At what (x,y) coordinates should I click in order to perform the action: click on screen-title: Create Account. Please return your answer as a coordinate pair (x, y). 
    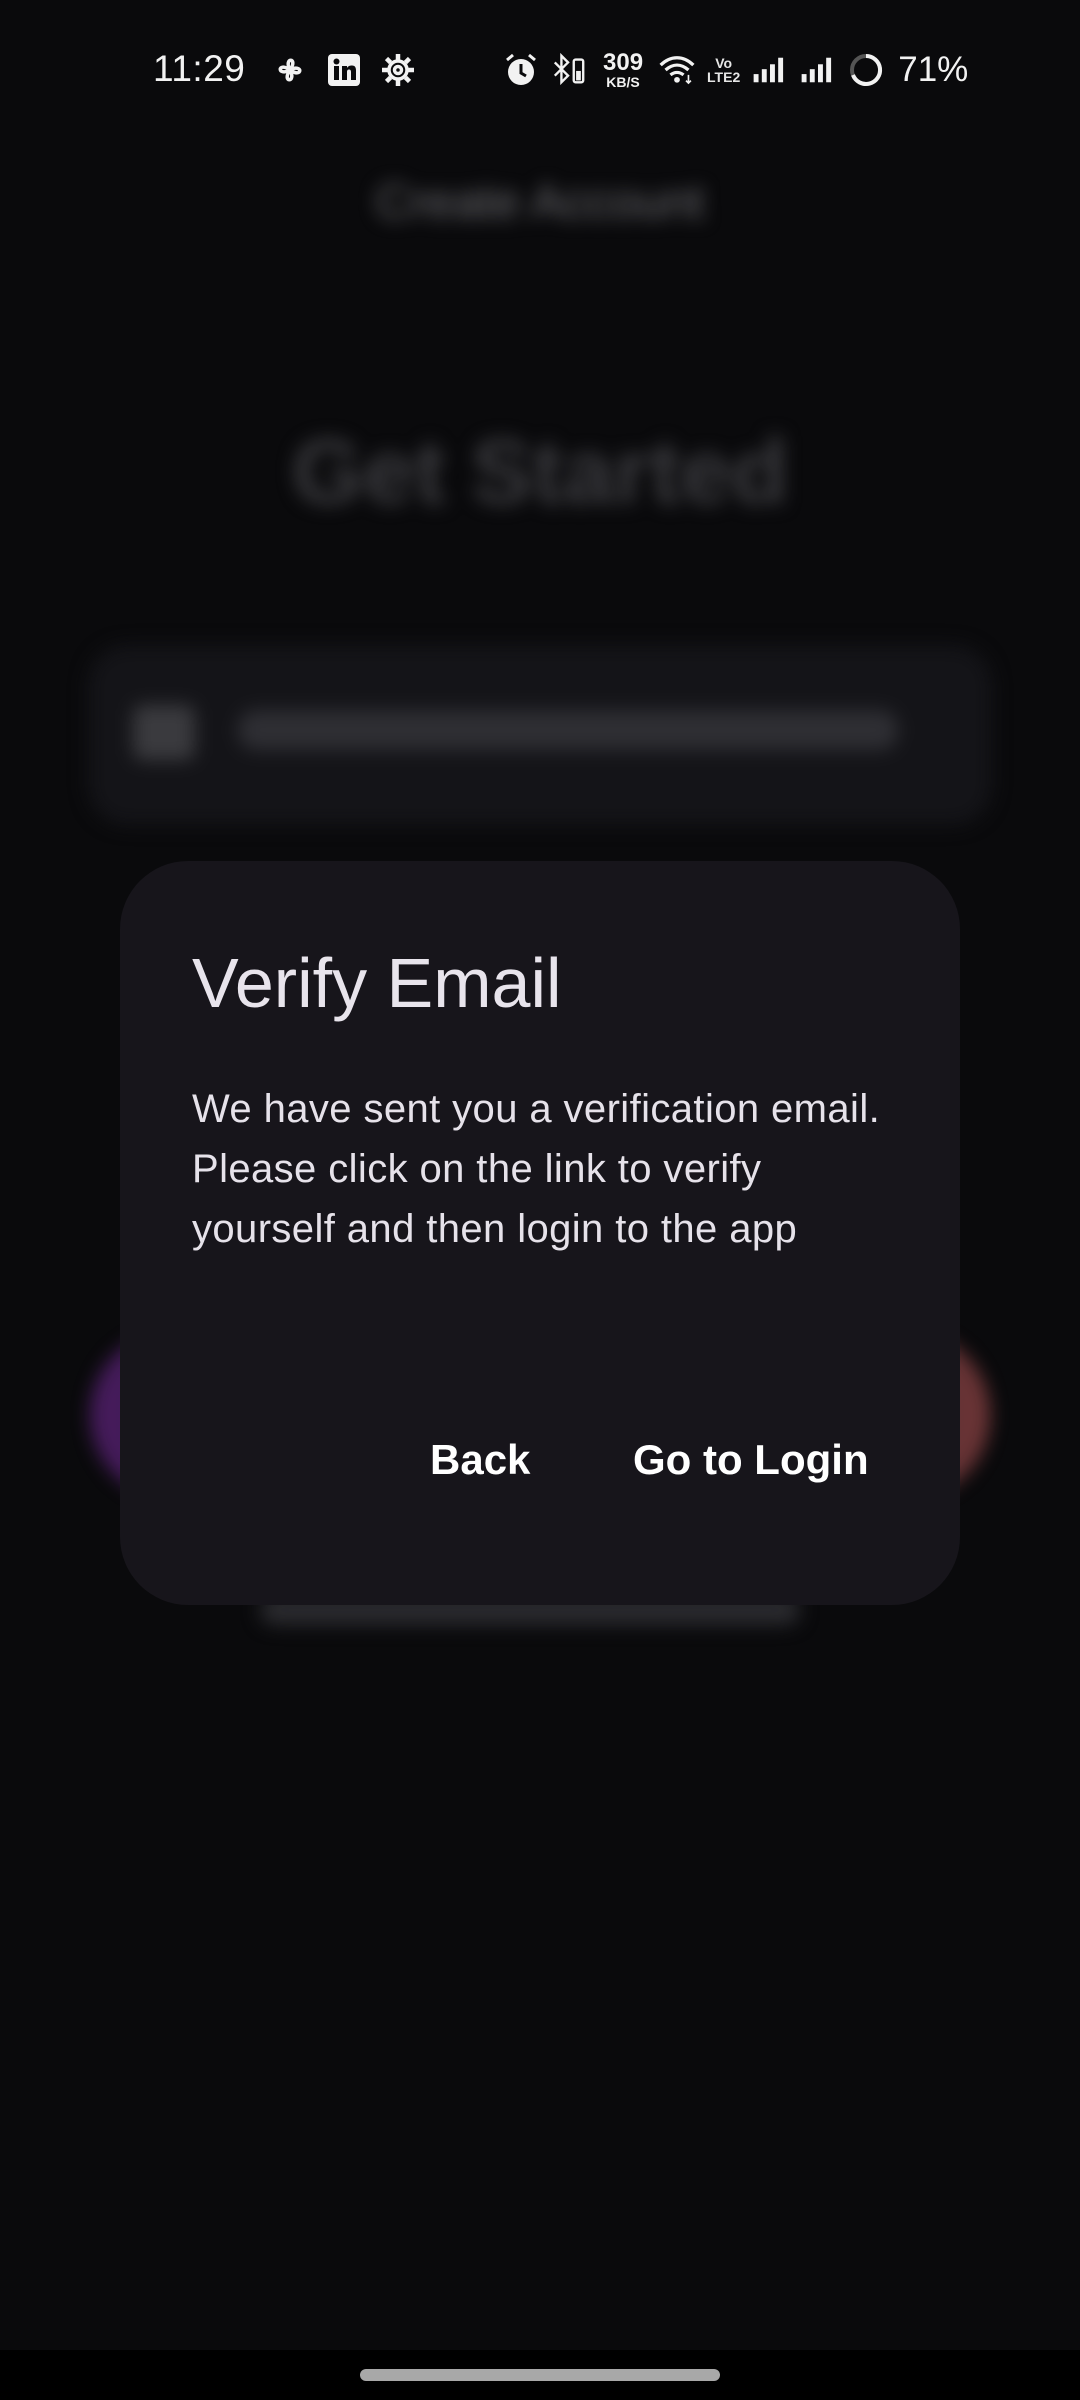
    Looking at the image, I should click on (540, 202).